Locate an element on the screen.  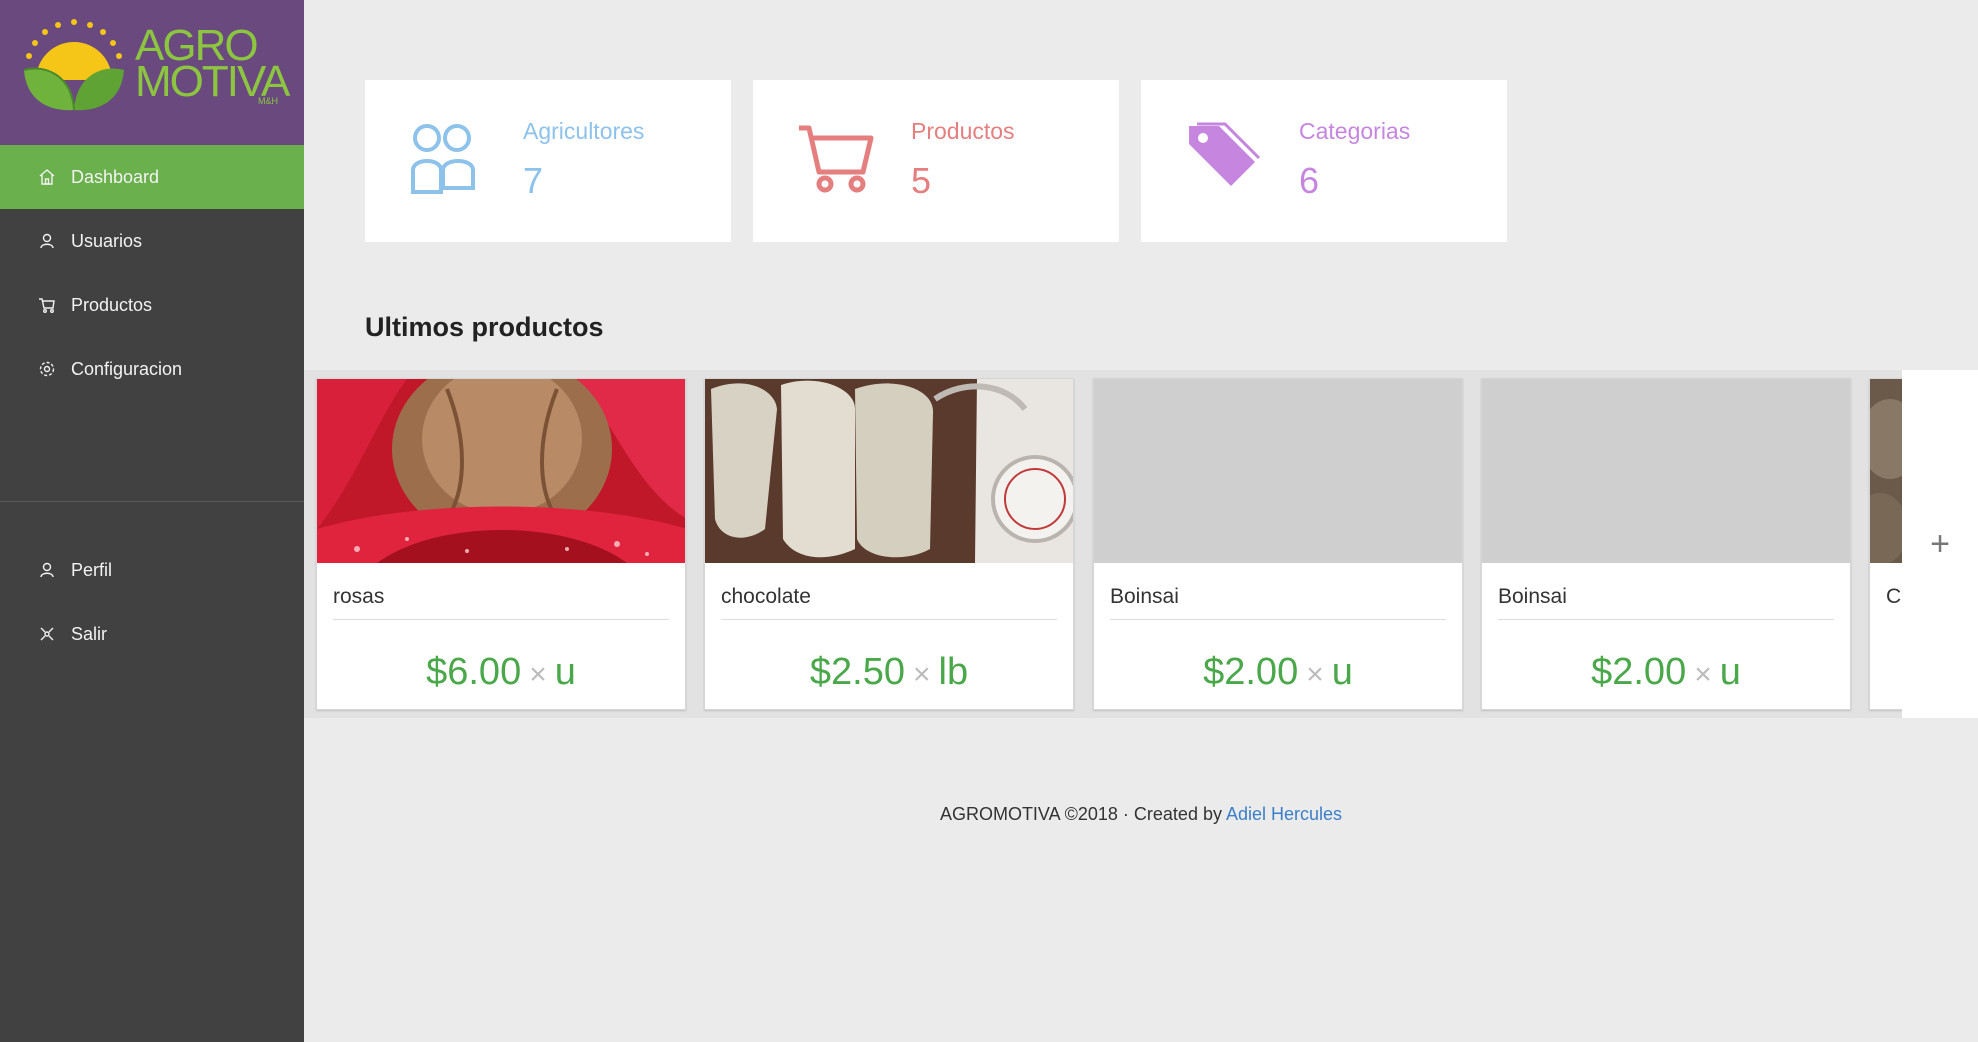
rose-photo is located at coordinates (501, 471).